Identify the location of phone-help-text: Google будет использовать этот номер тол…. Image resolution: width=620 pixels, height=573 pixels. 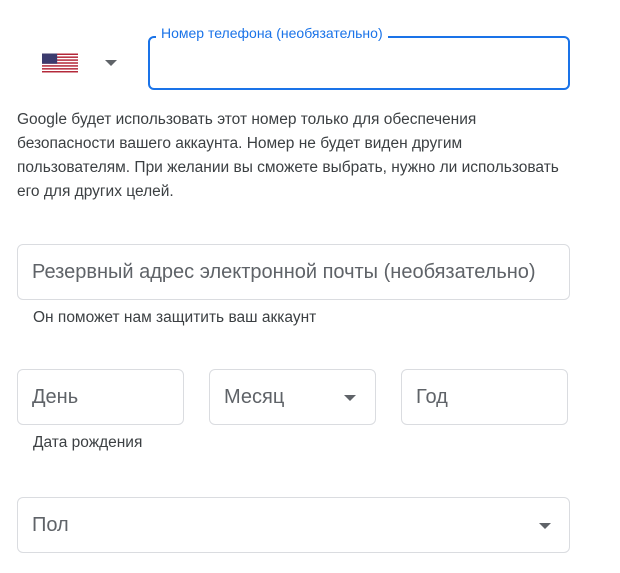
(288, 155).